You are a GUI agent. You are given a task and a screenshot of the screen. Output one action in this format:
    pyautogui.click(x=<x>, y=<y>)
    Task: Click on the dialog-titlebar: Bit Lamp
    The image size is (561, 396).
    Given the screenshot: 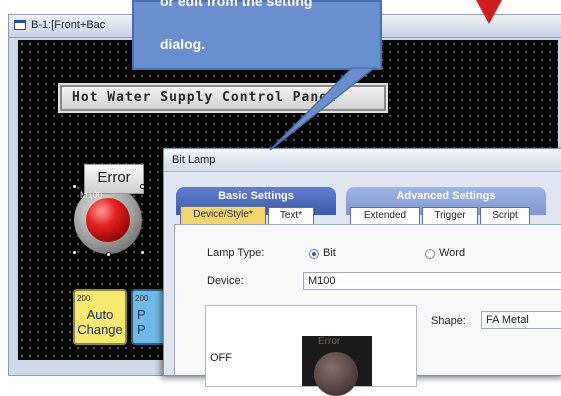 What is the action you would take?
    pyautogui.click(x=362, y=160)
    